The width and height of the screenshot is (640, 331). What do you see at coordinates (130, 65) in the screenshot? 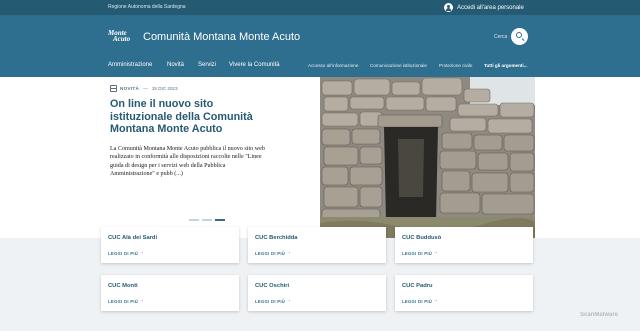
I see `nav-item-amministrazione: Amministrazione` at bounding box center [130, 65].